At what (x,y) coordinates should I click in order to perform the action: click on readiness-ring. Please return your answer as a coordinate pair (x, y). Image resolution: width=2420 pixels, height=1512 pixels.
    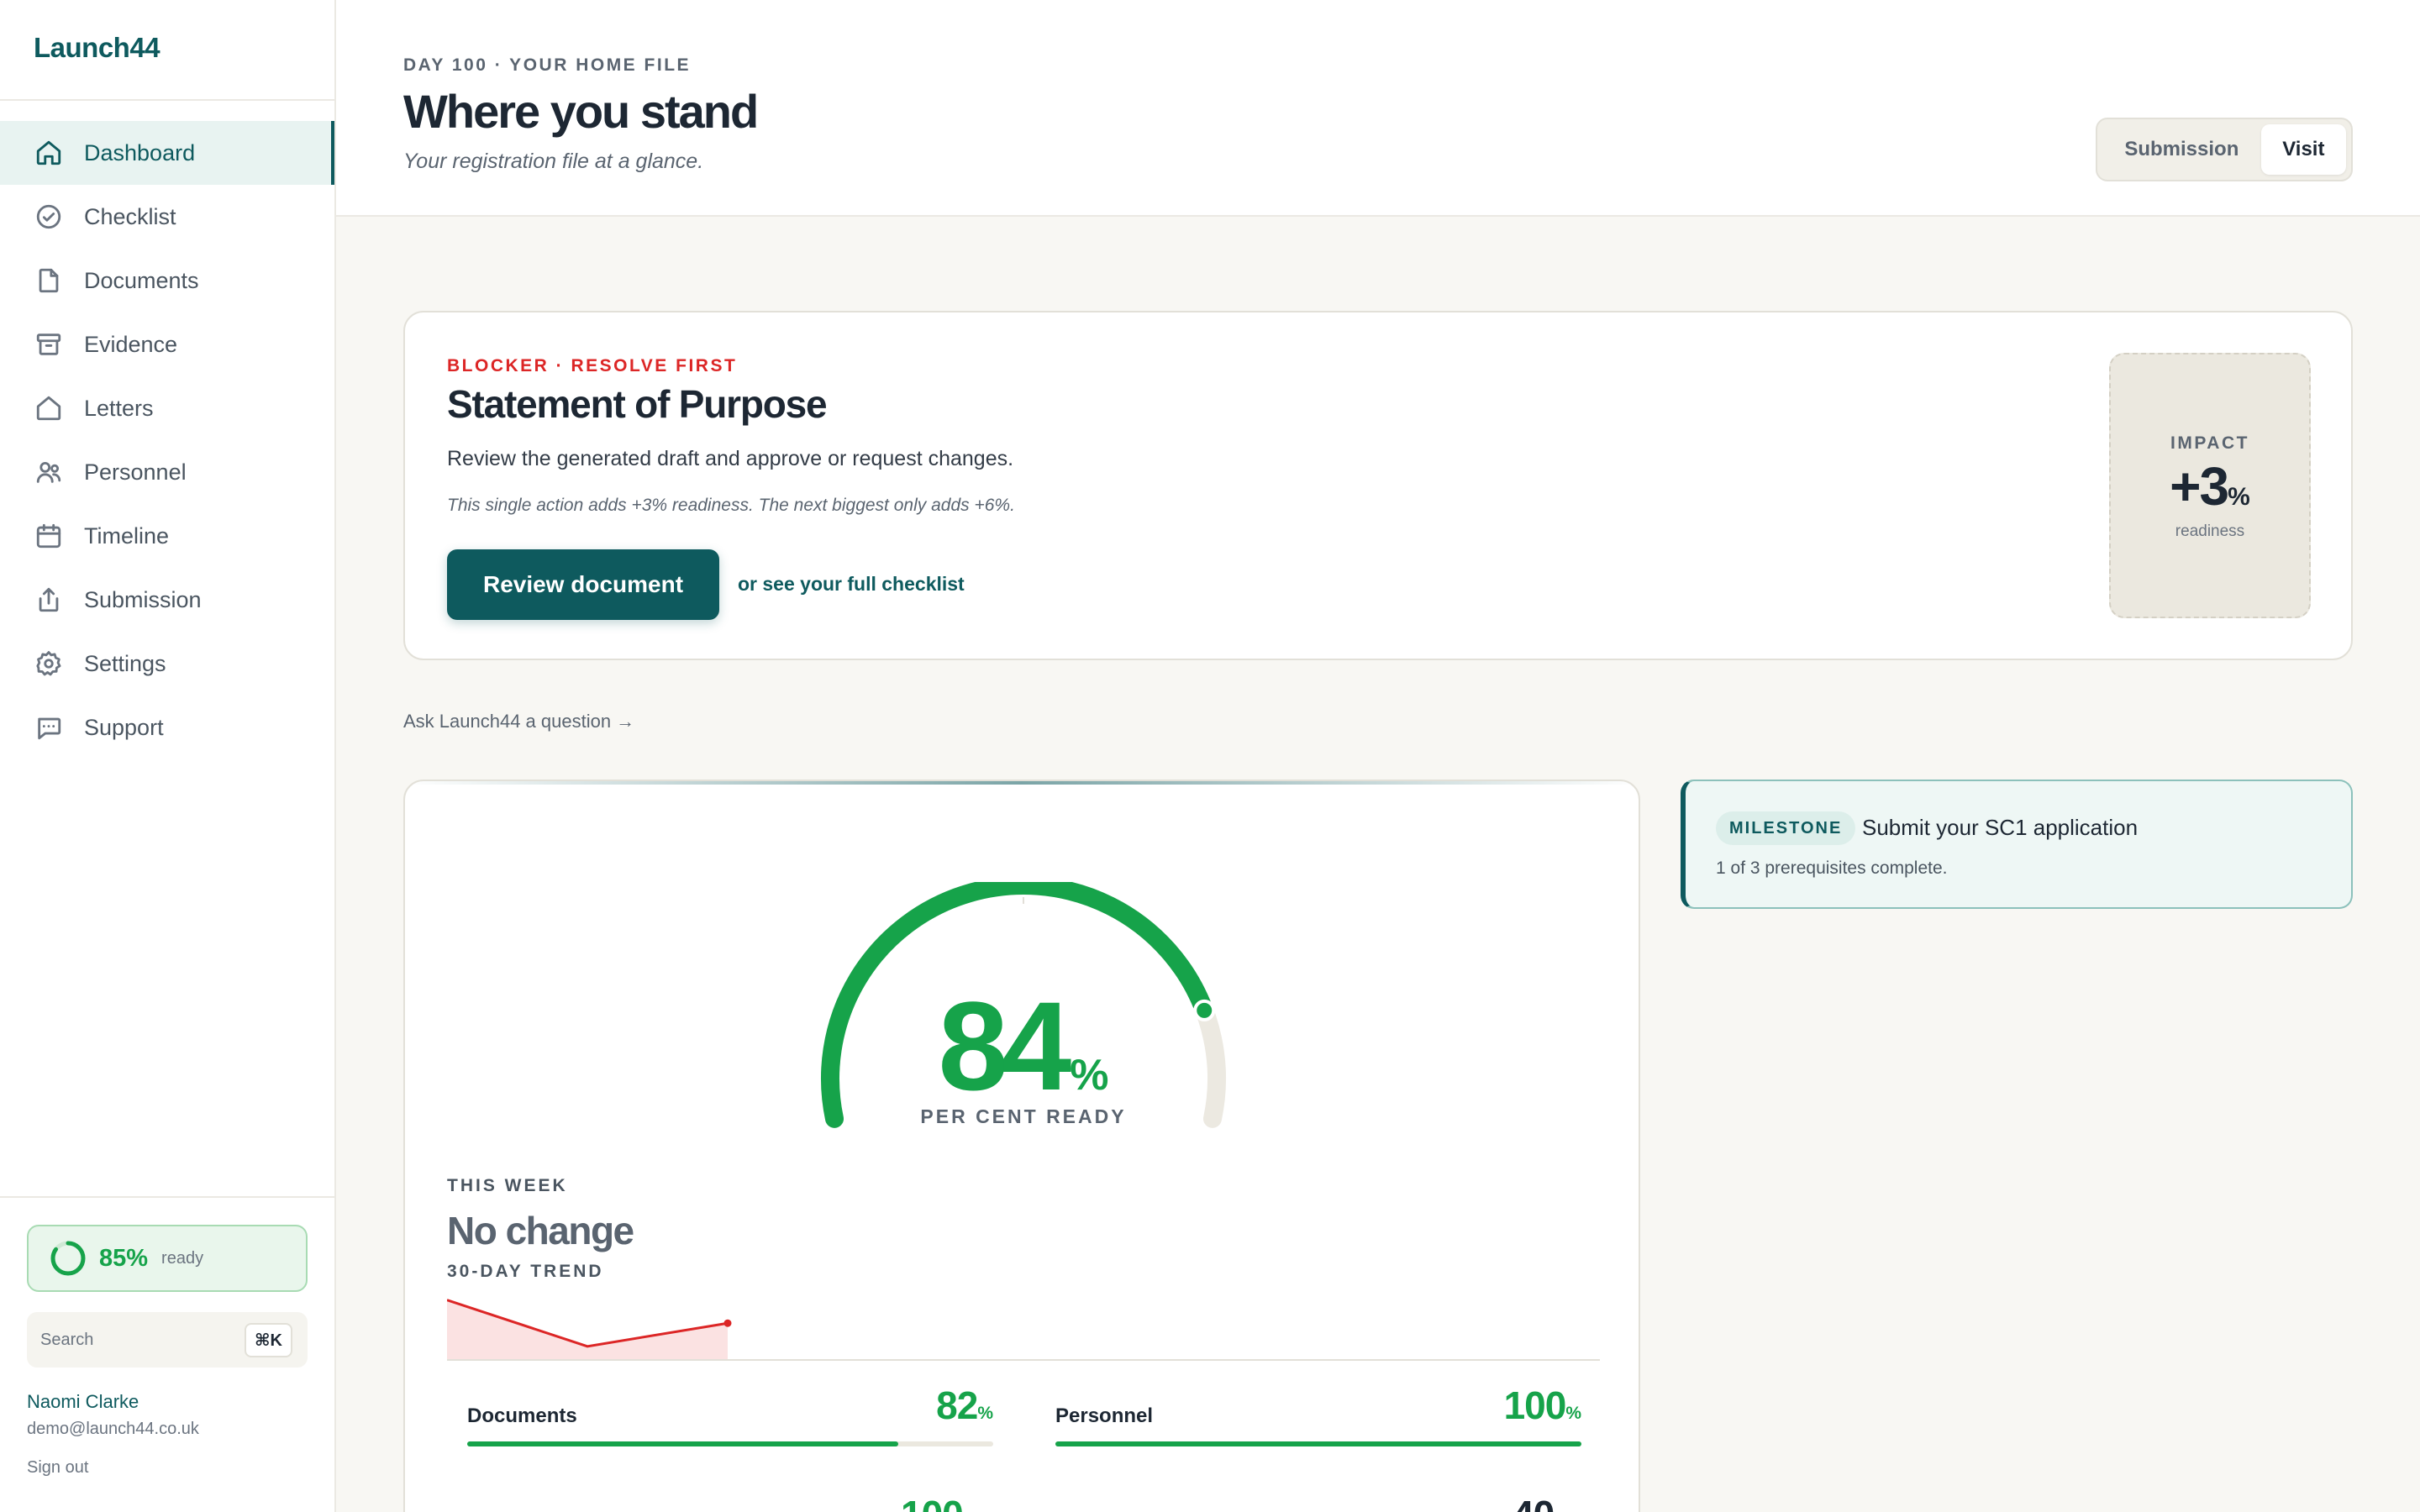
    Looking at the image, I should click on (68, 1258).